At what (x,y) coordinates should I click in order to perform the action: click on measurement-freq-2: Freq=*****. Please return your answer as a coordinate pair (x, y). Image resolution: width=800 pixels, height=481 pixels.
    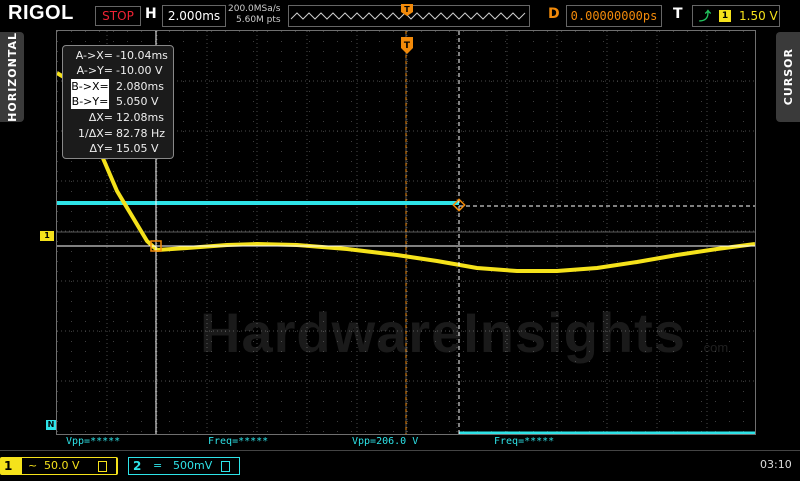
    Looking at the image, I should click on (524, 441).